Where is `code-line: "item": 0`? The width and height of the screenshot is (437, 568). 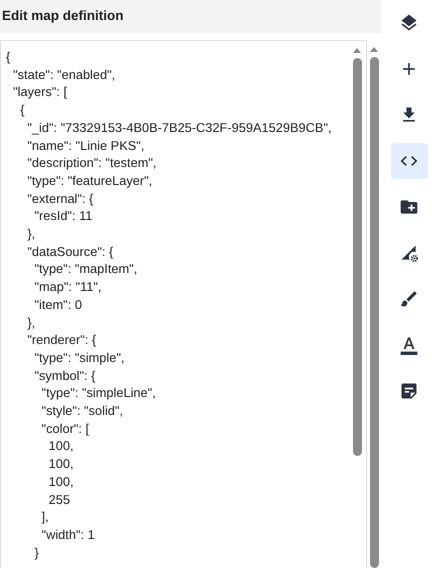
code-line: "item": 0 is located at coordinates (57, 305).